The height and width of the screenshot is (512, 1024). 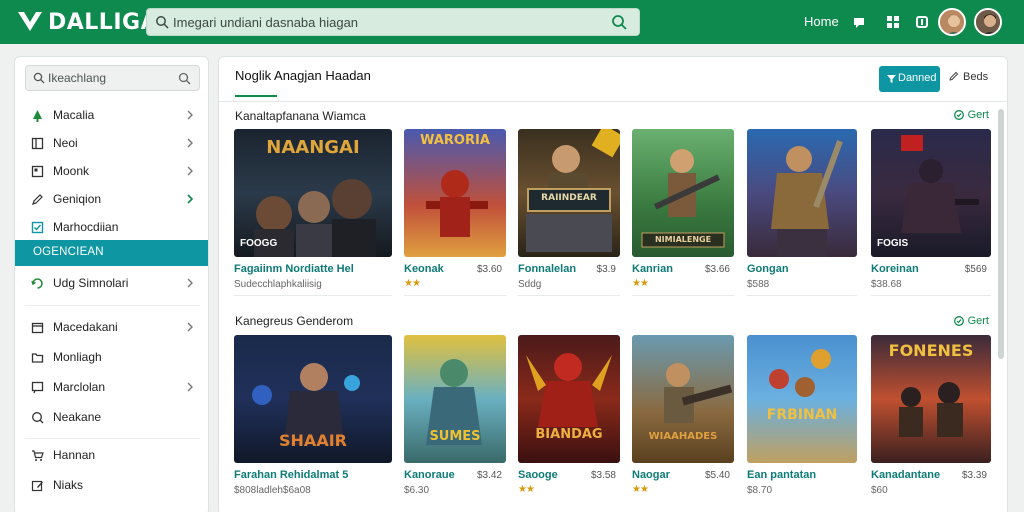 What do you see at coordinates (65, 143) in the screenshot?
I see `sidebar-item-label: Neoi` at bounding box center [65, 143].